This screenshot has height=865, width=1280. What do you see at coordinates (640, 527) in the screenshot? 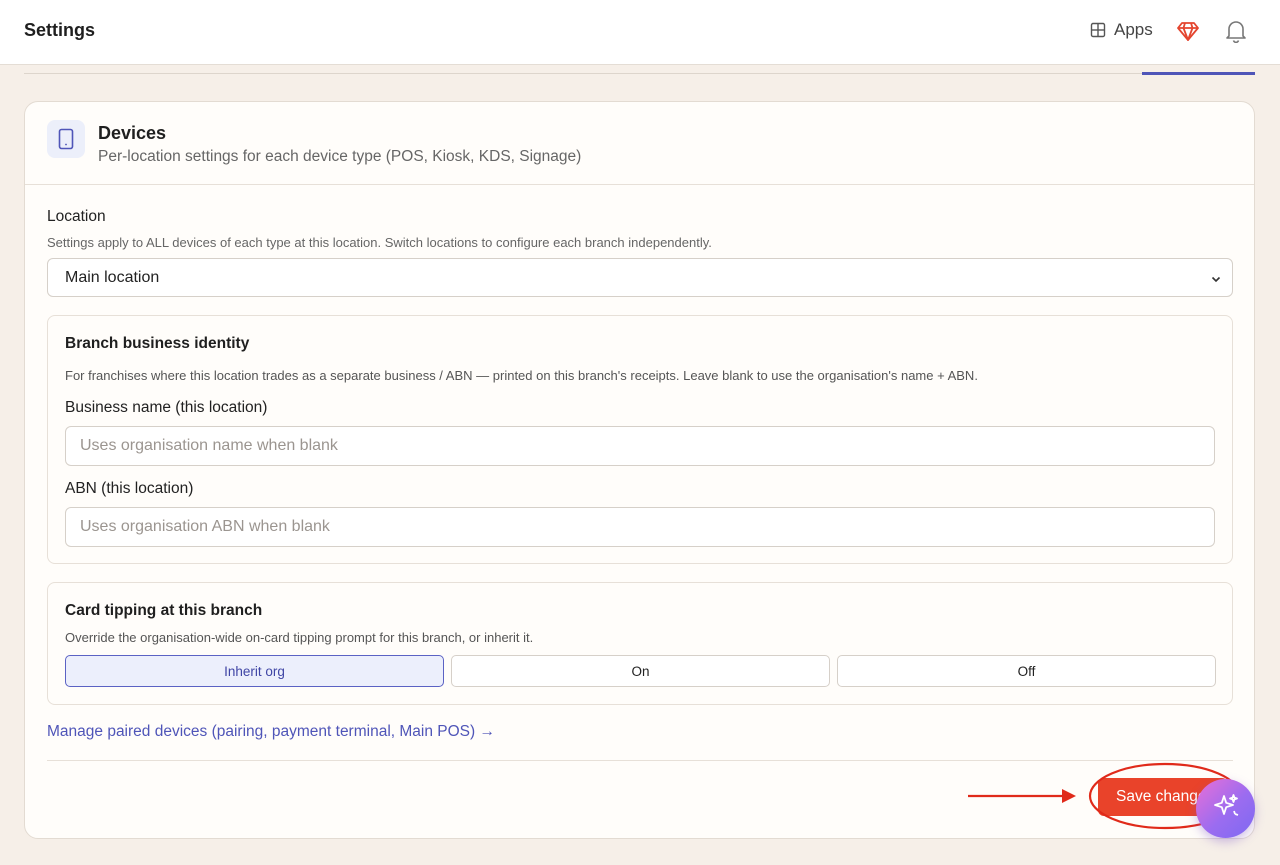
I see `abn-input` at bounding box center [640, 527].